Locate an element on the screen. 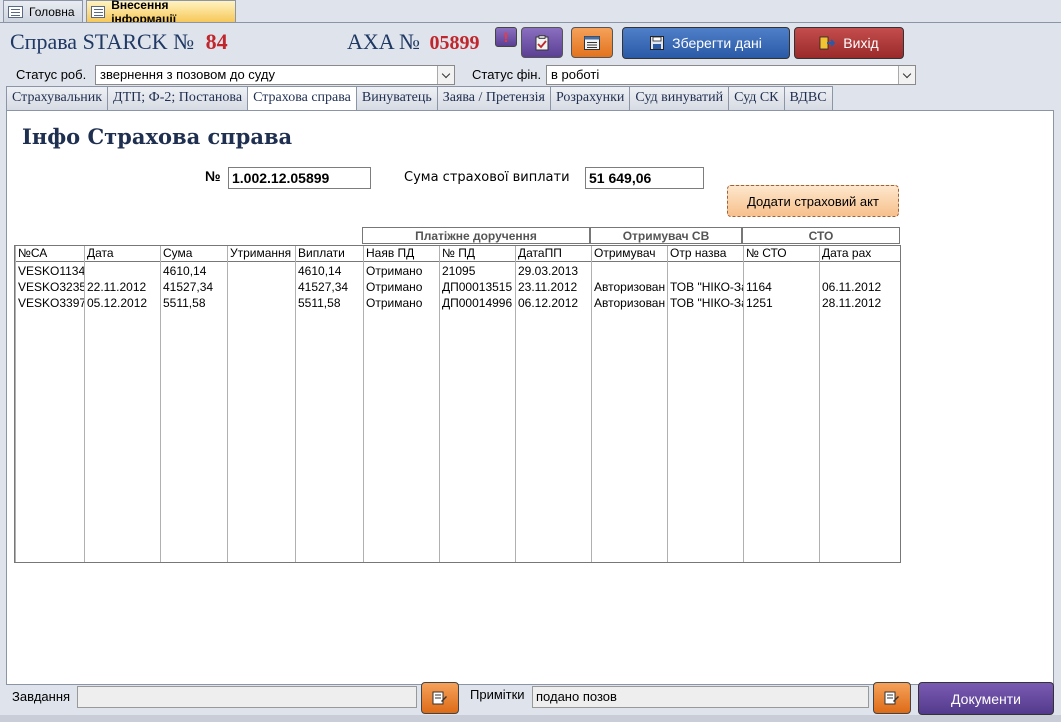 This screenshot has height=722, width=1061. work-status-select: звернення з позовом до суду is located at coordinates (275, 75).